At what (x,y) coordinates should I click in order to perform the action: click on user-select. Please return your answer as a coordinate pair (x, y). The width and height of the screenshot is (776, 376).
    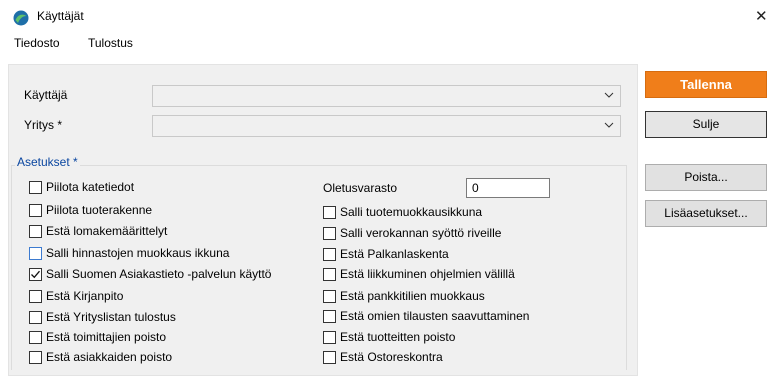
    Looking at the image, I should click on (386, 96).